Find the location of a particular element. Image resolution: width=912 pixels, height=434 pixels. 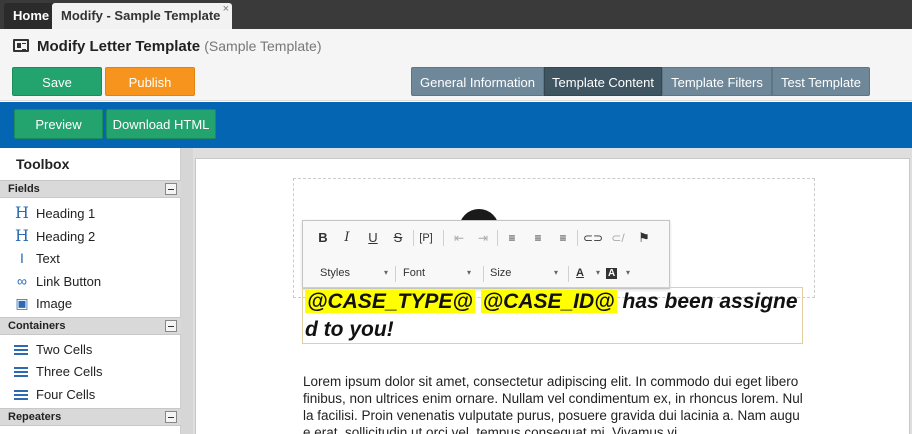

styles-dropdown: Styles ▾ is located at coordinates (354, 273).